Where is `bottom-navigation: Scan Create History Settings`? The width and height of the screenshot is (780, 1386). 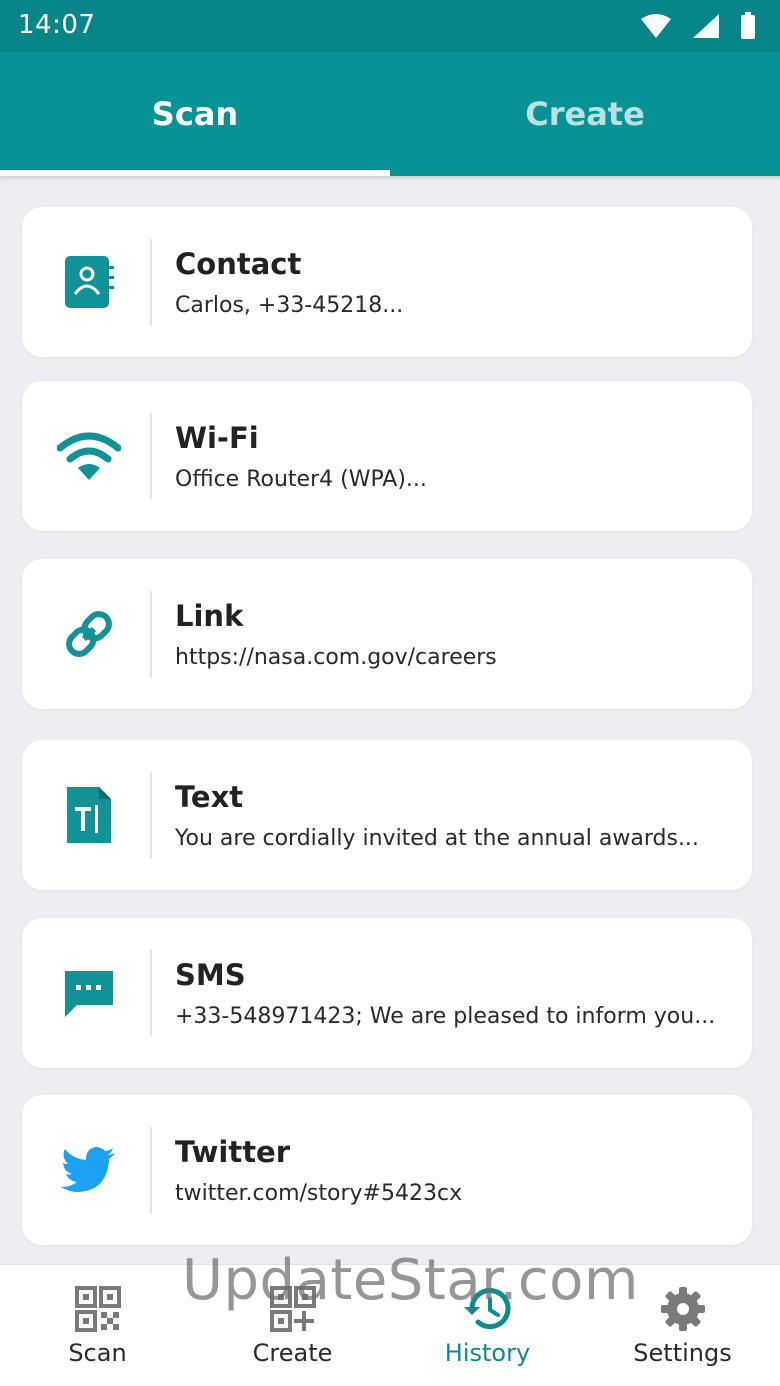
bottom-navigation: Scan Create History Settings is located at coordinates (390, 1325).